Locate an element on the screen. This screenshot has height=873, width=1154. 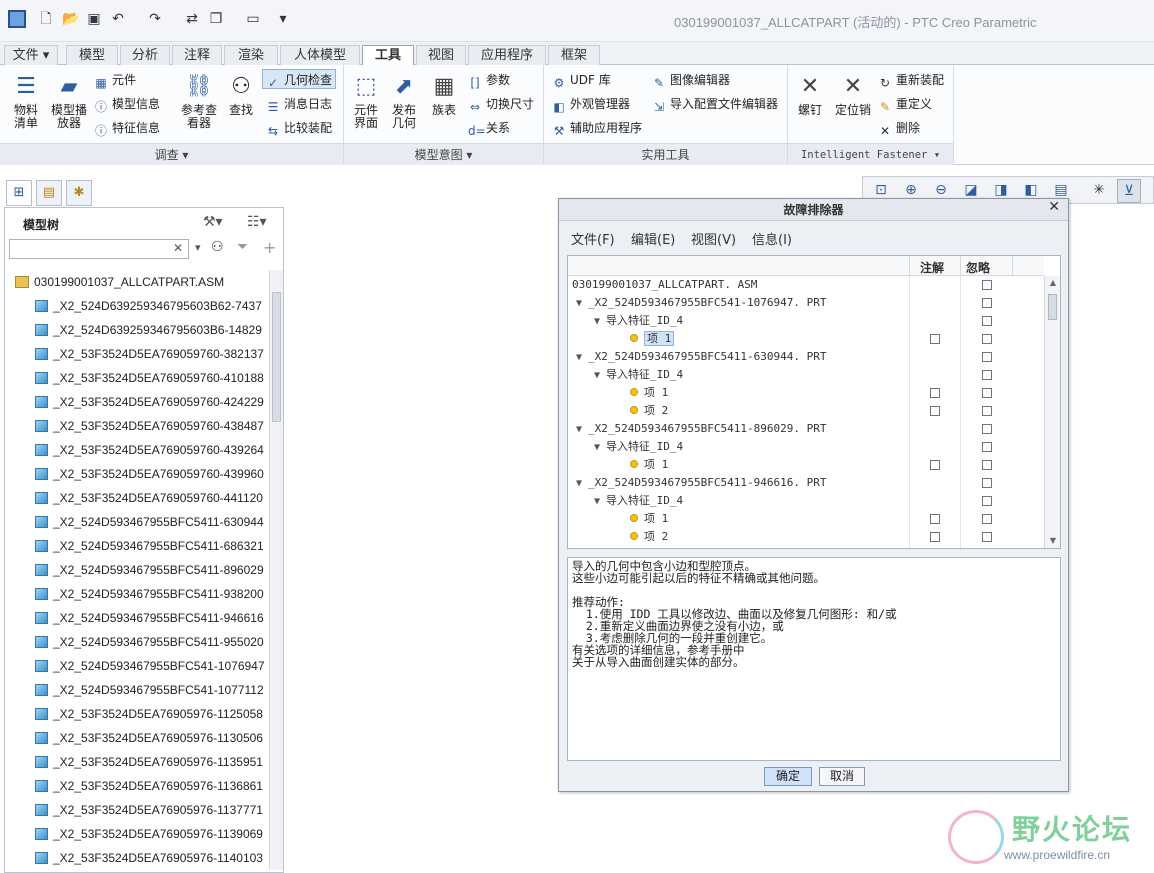
tab-render: 渲染 is located at coordinates (251, 55).